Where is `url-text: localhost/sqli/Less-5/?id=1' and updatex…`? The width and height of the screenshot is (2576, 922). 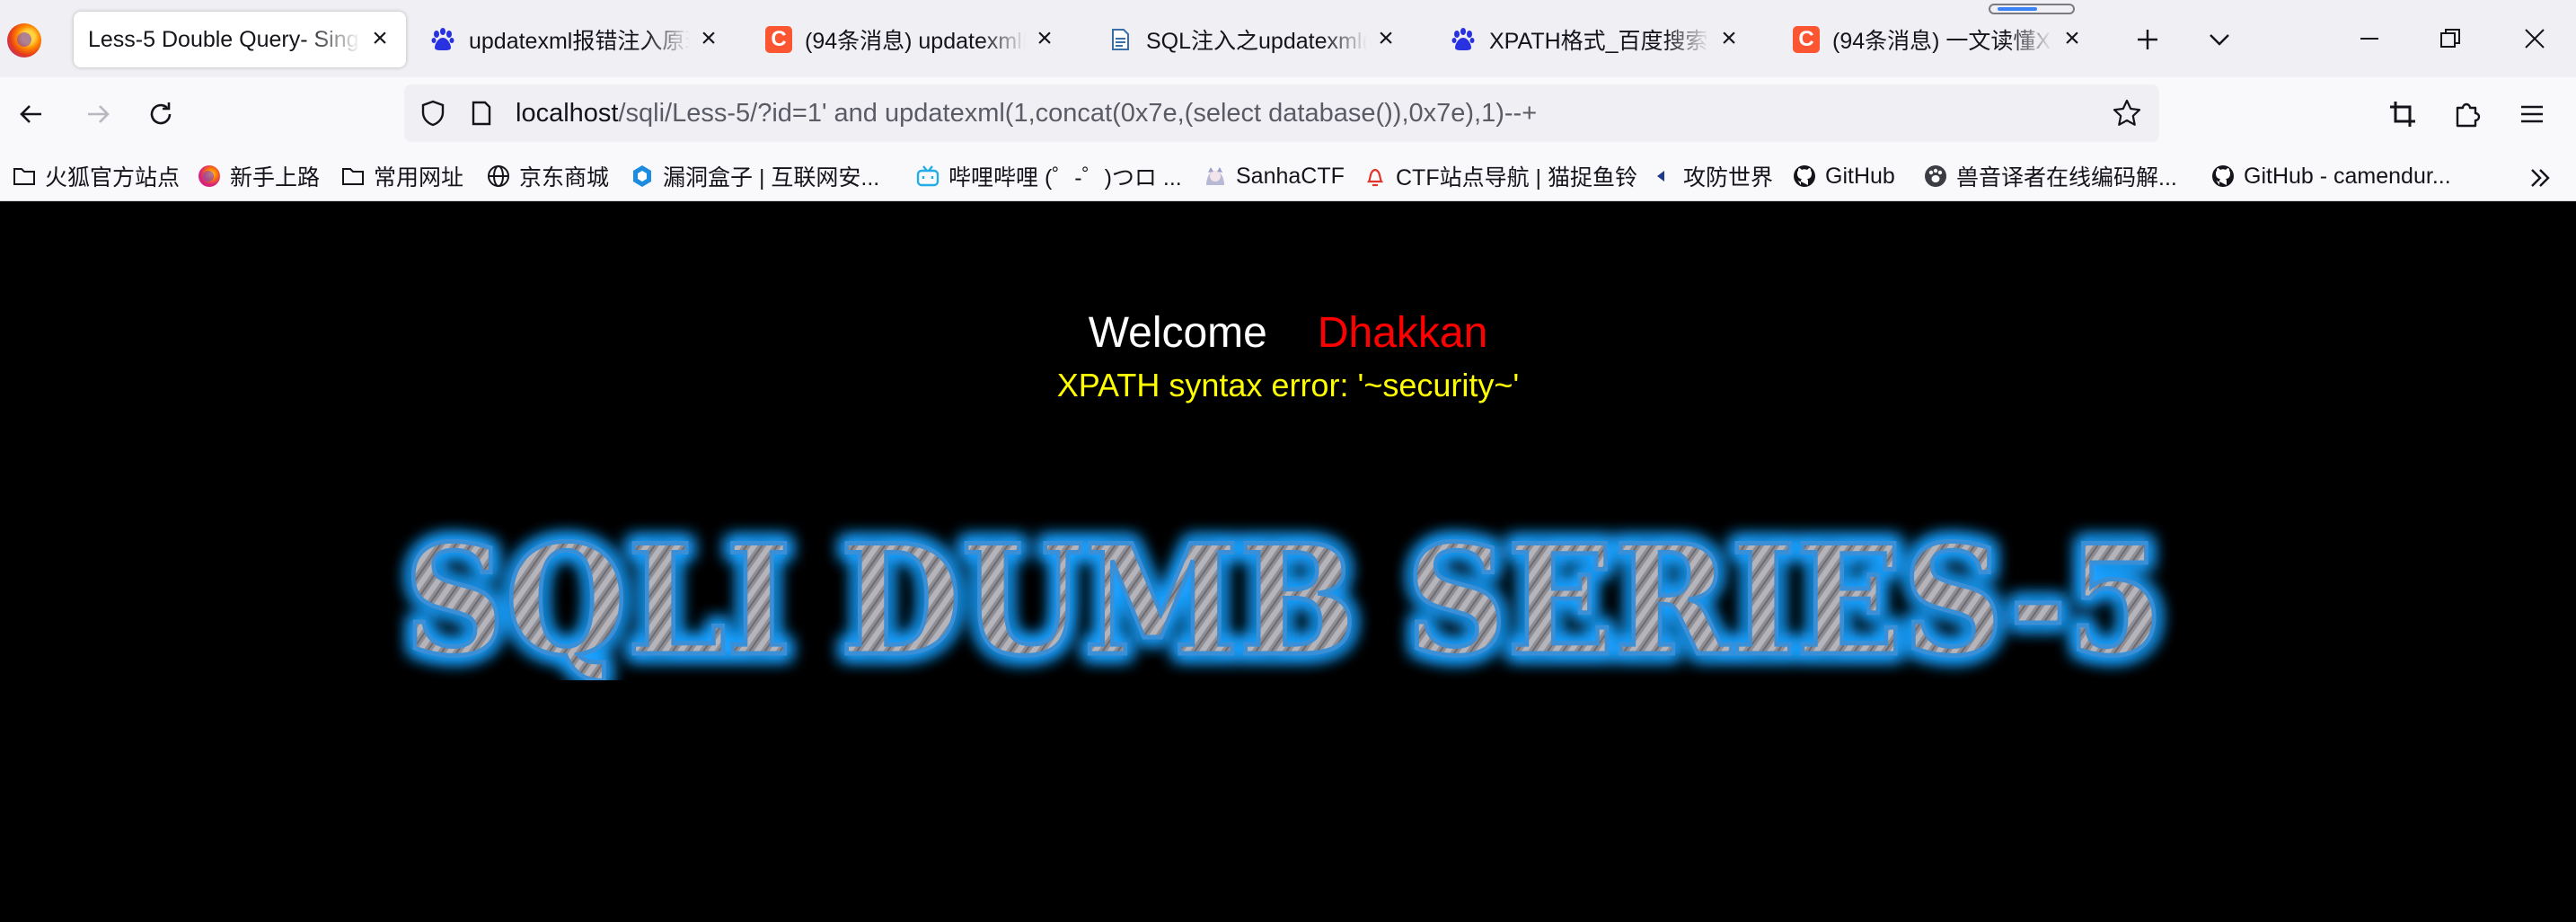 url-text: localhost/sqli/Less-5/?id=1' and updatex… is located at coordinates (1026, 113).